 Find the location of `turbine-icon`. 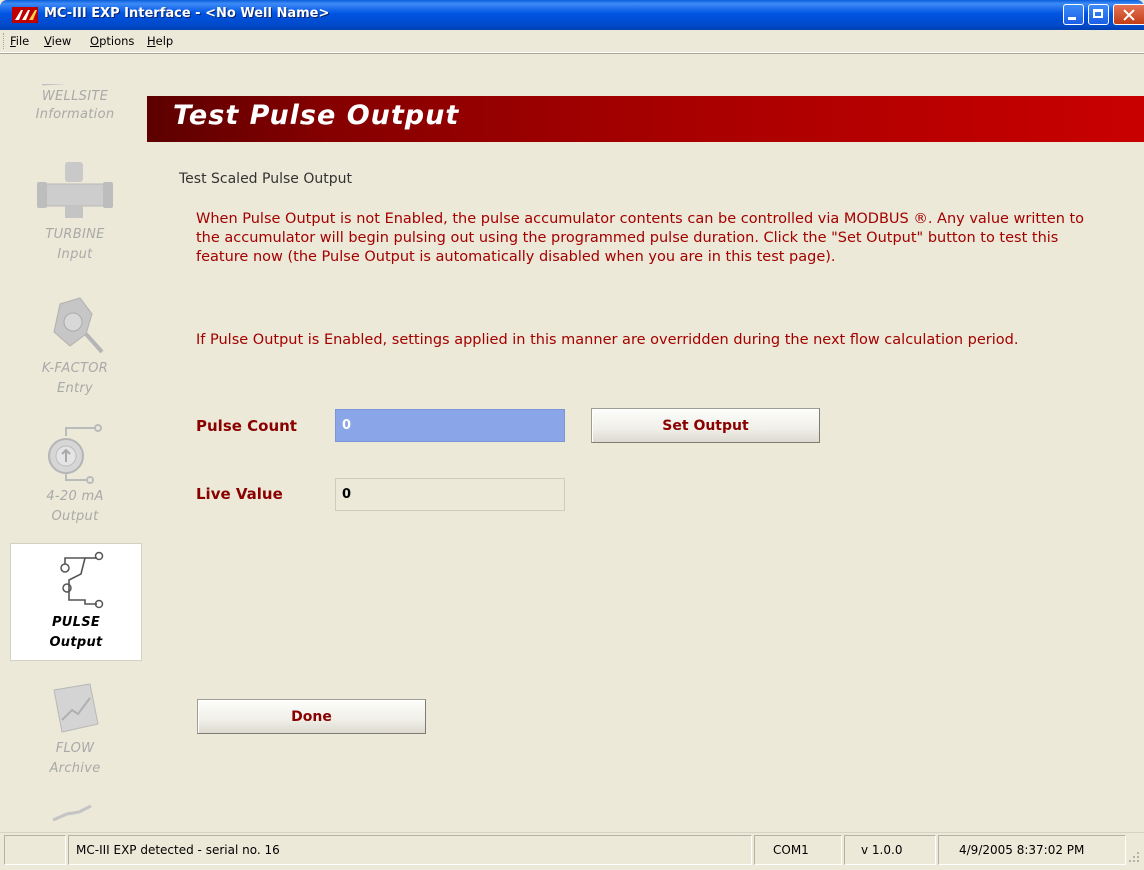

turbine-icon is located at coordinates (75, 190).